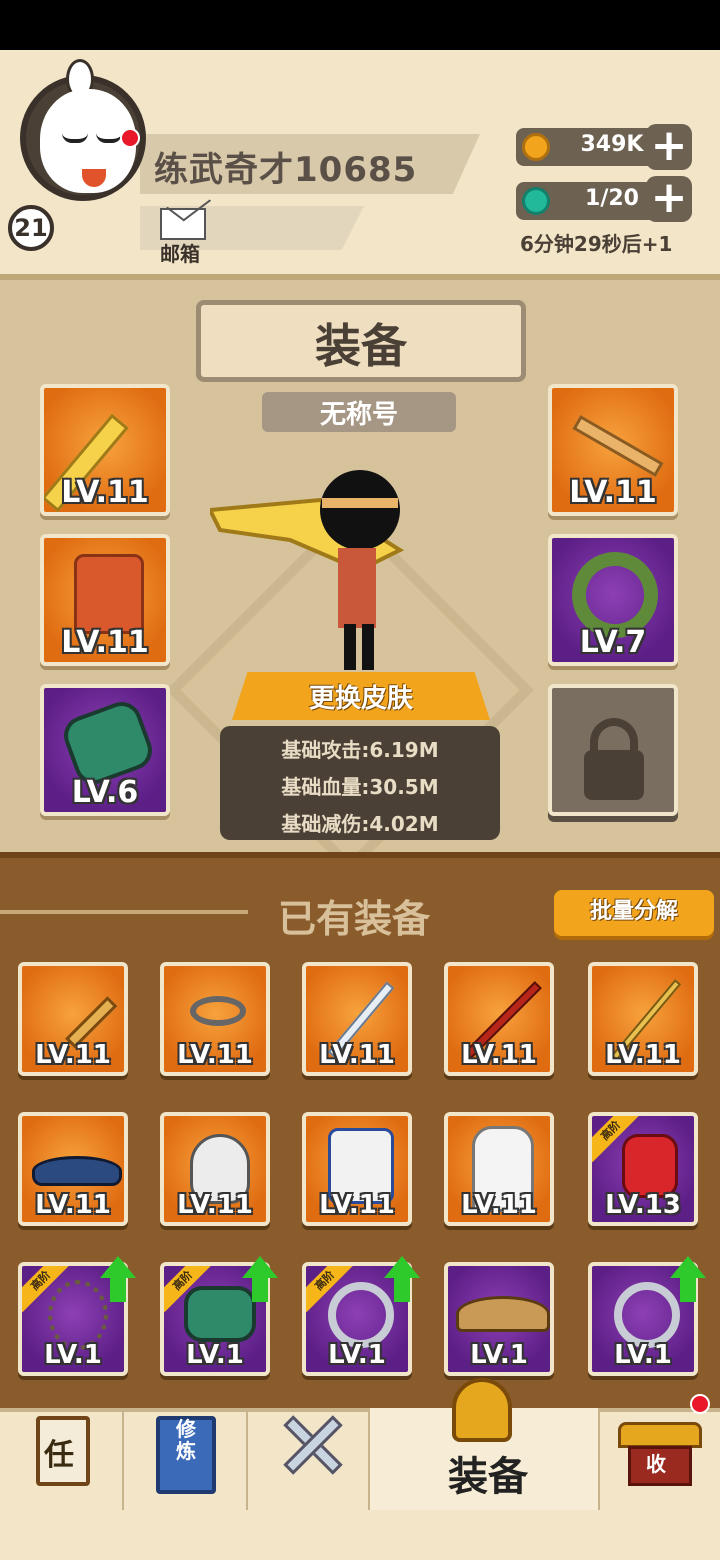 This screenshot has height=1560, width=720. Describe the element at coordinates (105, 450) in the screenshot. I see `equip-slot-weapon: LV.11` at that location.